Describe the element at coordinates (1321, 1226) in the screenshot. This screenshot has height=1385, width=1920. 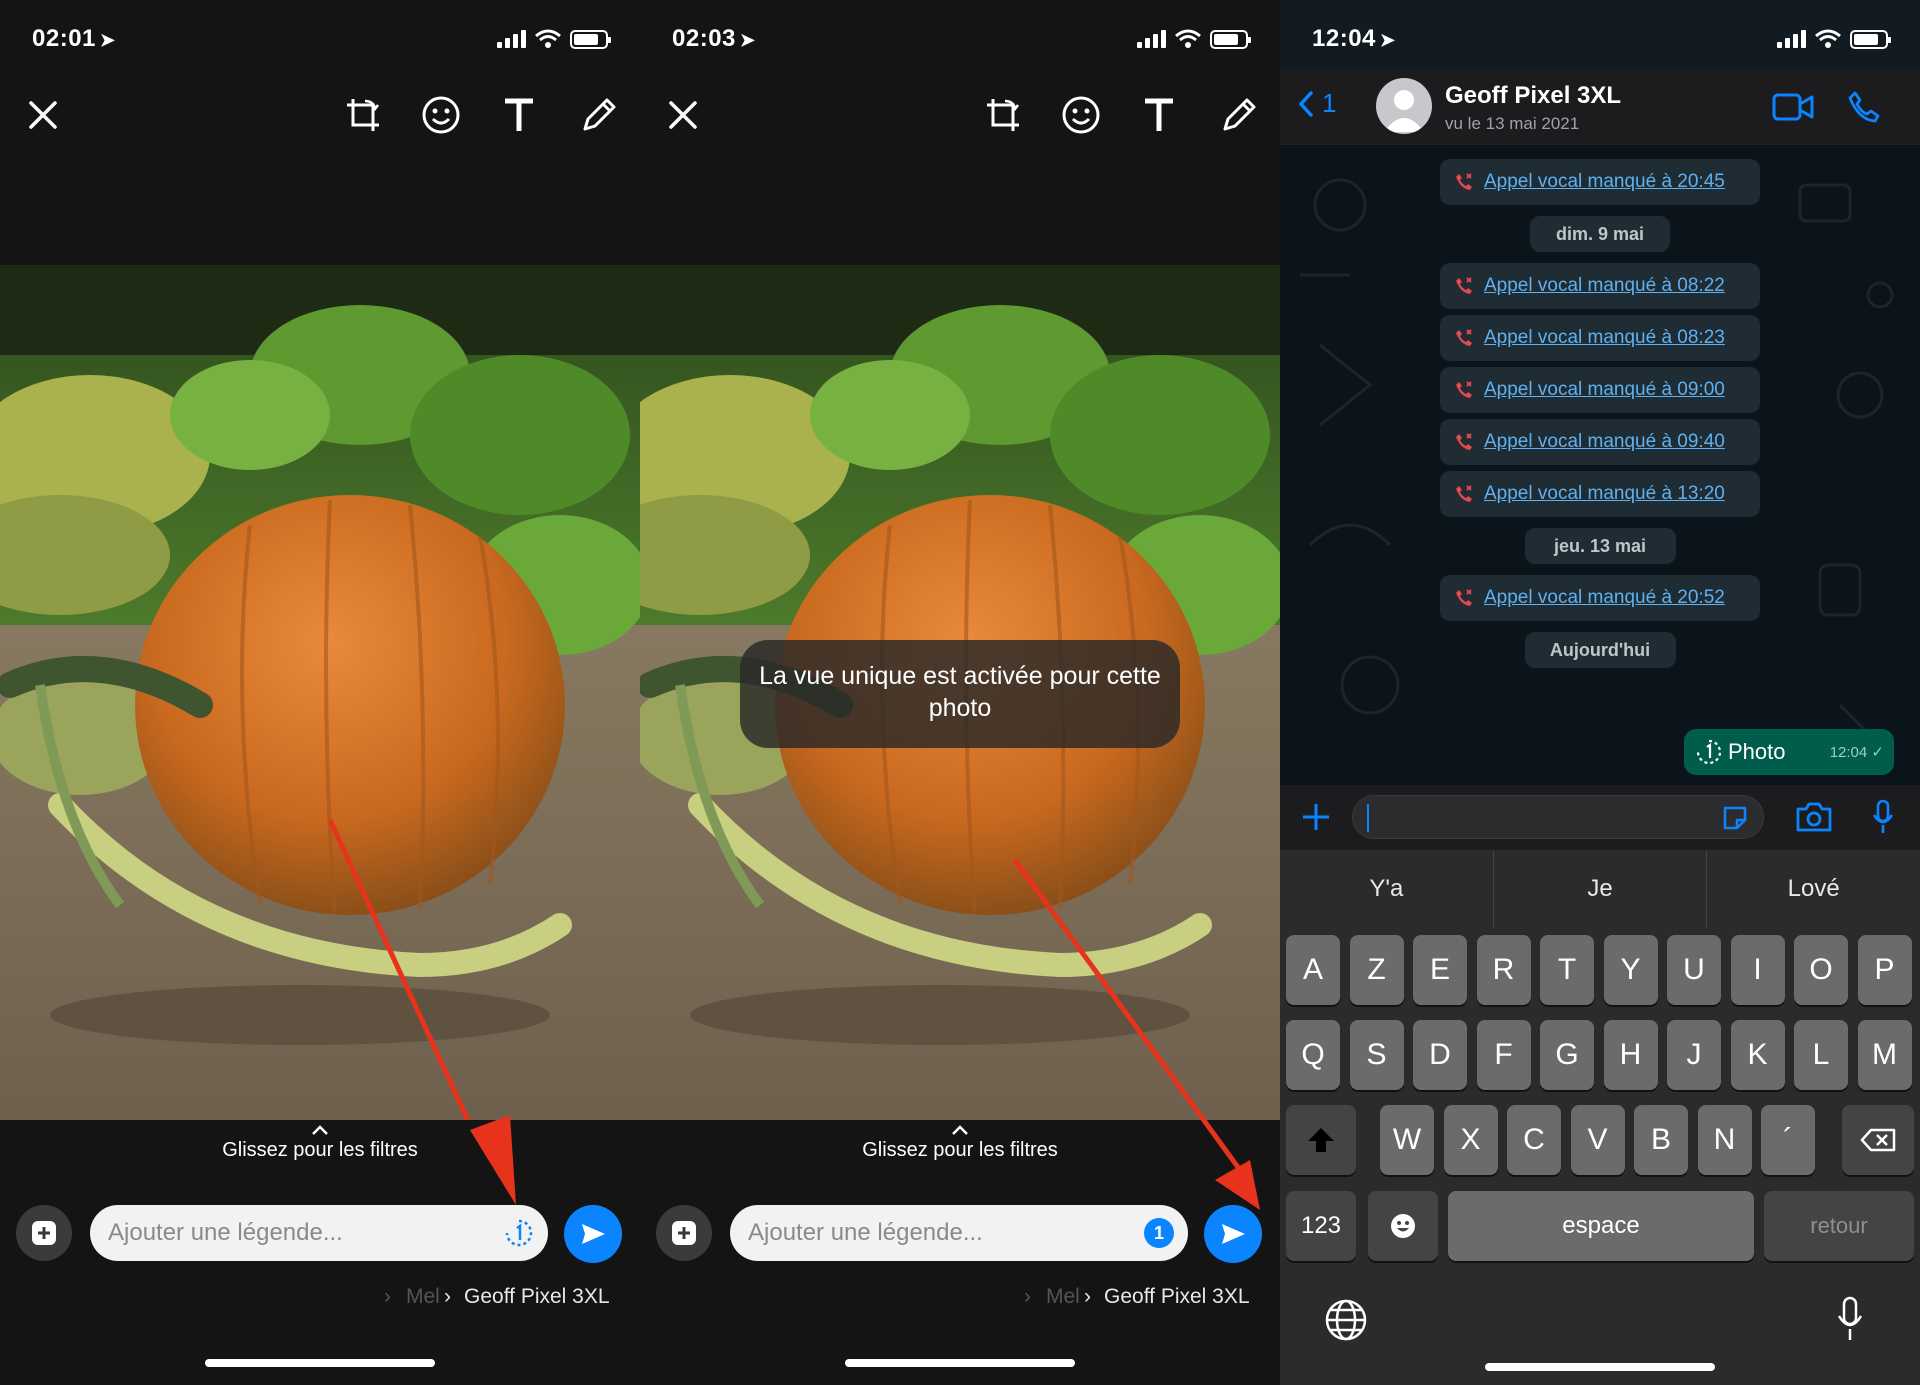
I see `numbers-key: 123` at that location.